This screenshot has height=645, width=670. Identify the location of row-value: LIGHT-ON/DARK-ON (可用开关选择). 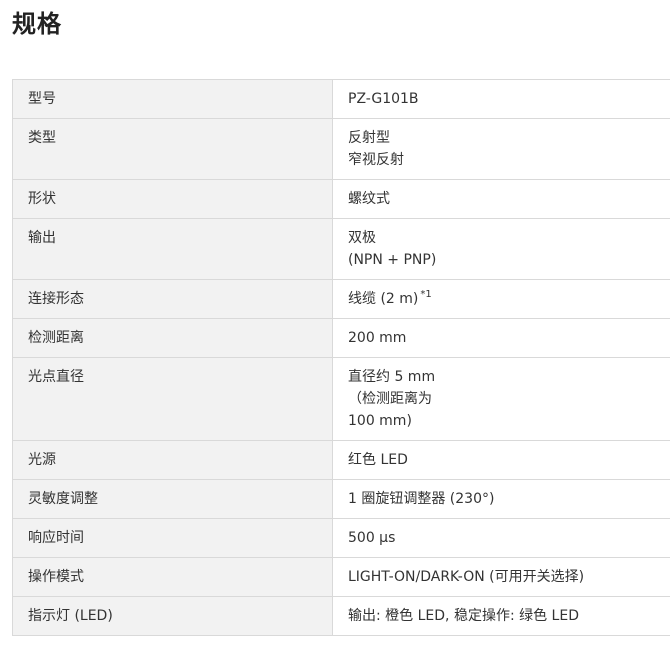
(501, 577).